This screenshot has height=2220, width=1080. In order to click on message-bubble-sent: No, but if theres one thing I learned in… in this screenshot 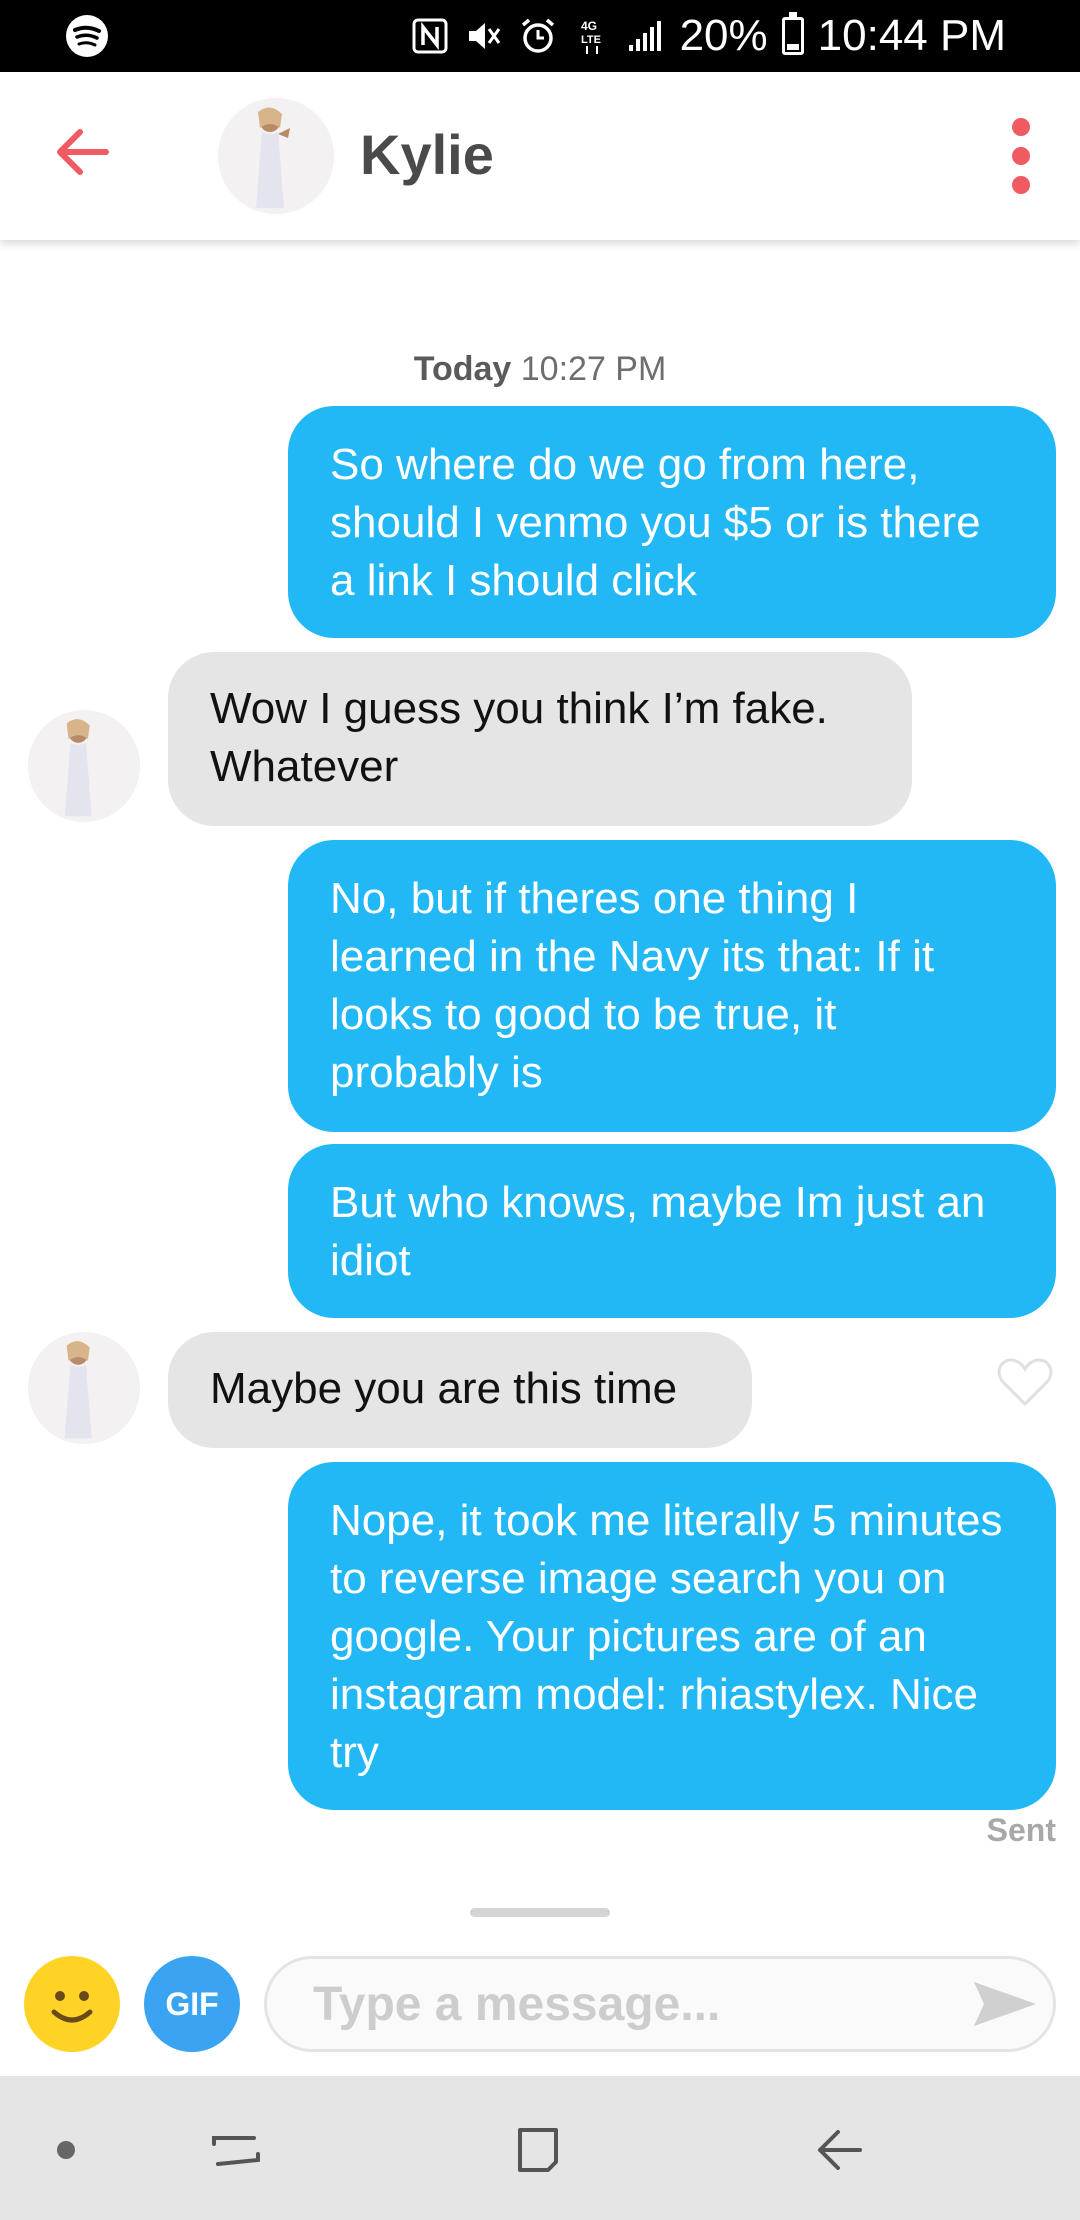, I will do `click(672, 986)`.